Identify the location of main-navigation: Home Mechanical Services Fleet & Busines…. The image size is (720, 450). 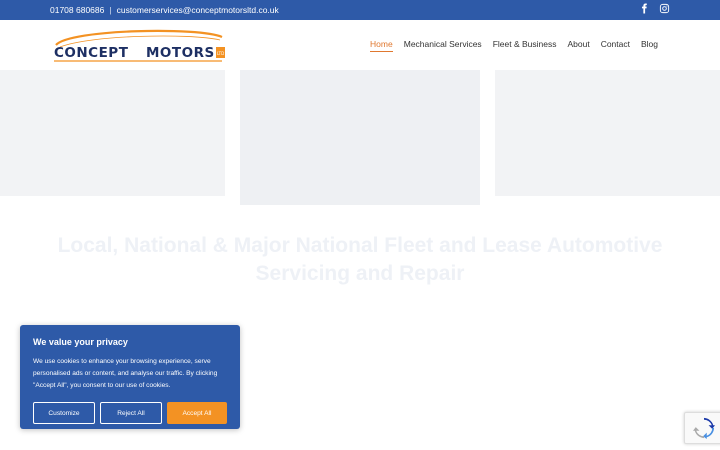
(514, 45).